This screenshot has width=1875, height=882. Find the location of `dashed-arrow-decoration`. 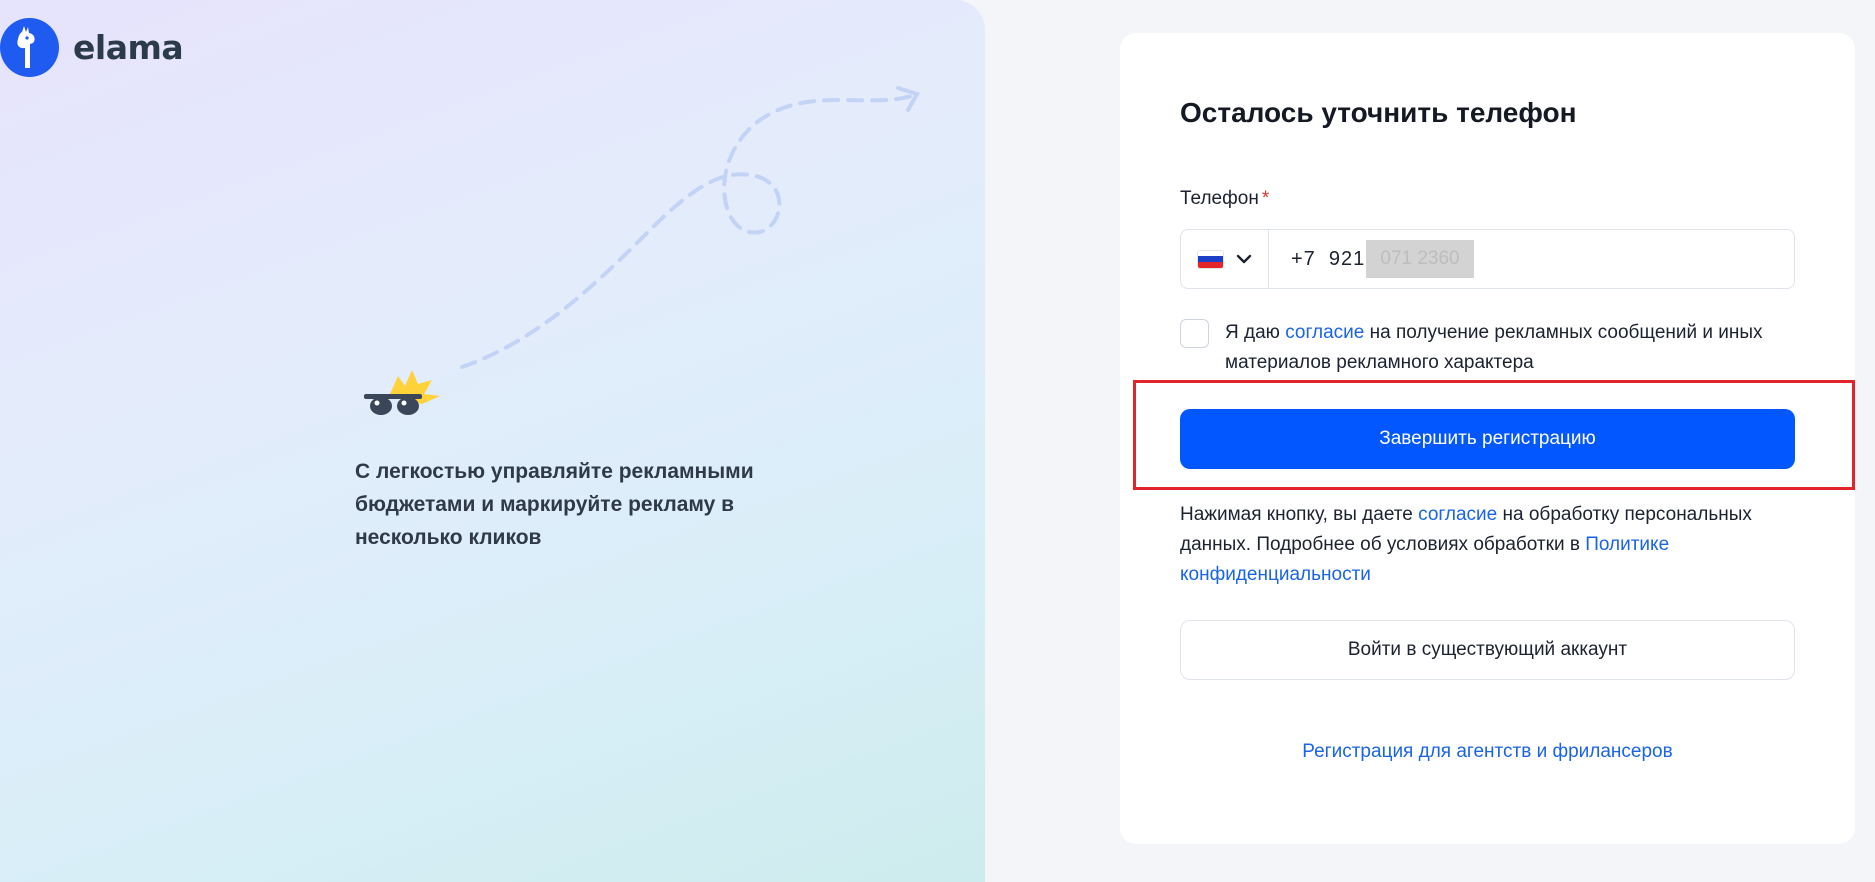

dashed-arrow-decoration is located at coordinates (690, 227).